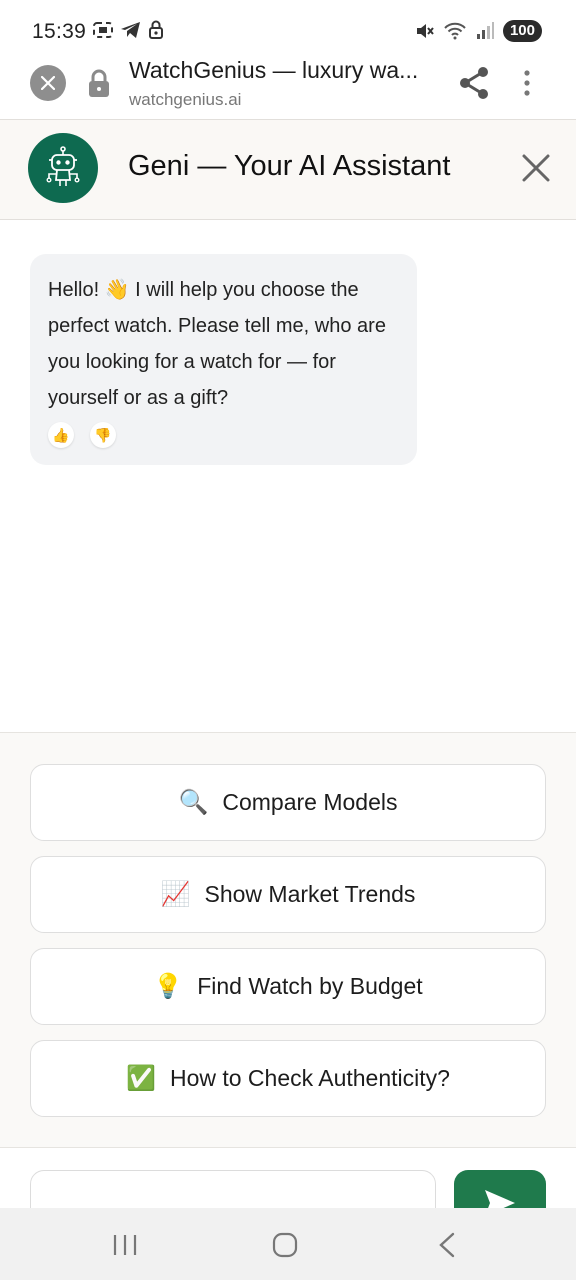 This screenshot has height=1280, width=576. Describe the element at coordinates (141, 1078) in the screenshot. I see `check-mark-icon: ✅` at that location.